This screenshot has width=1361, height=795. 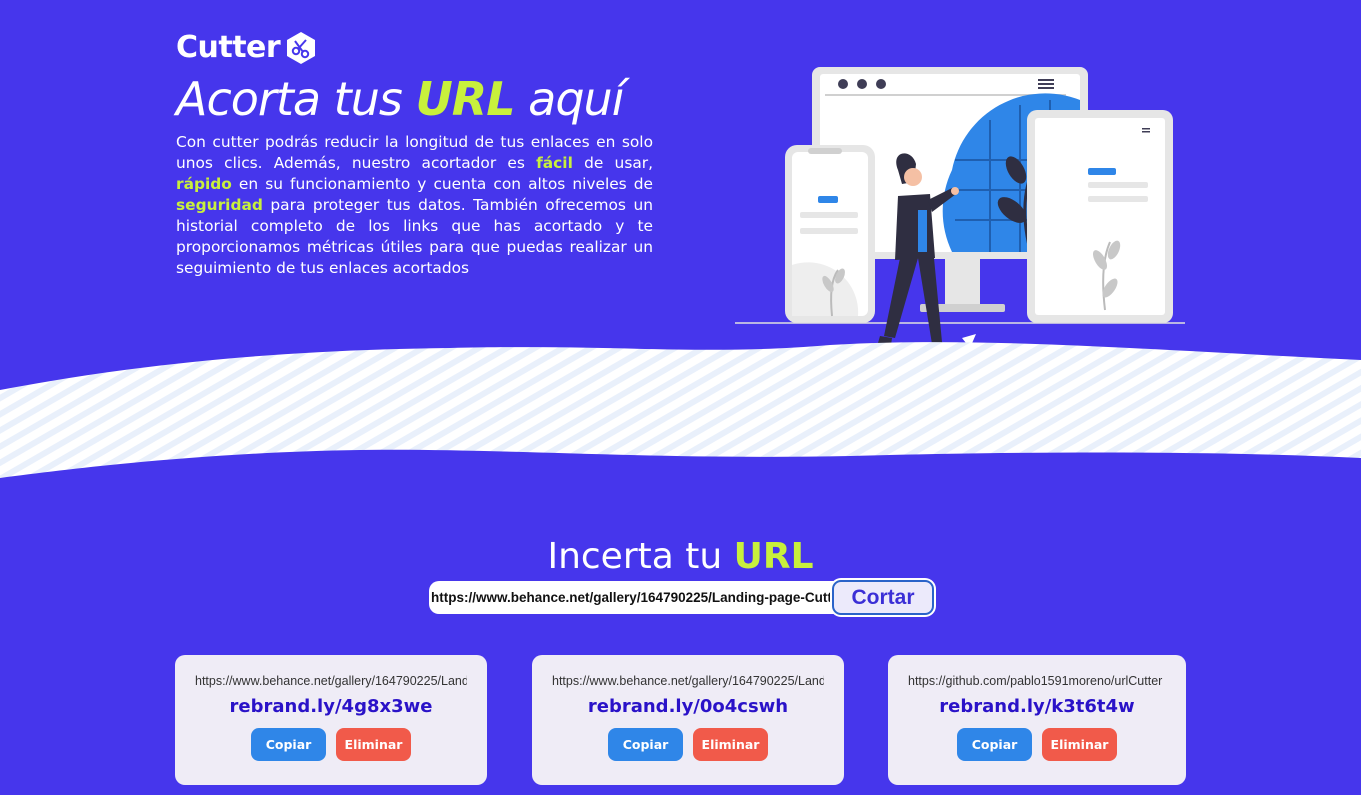 What do you see at coordinates (639, 597) in the screenshot?
I see `url-input` at bounding box center [639, 597].